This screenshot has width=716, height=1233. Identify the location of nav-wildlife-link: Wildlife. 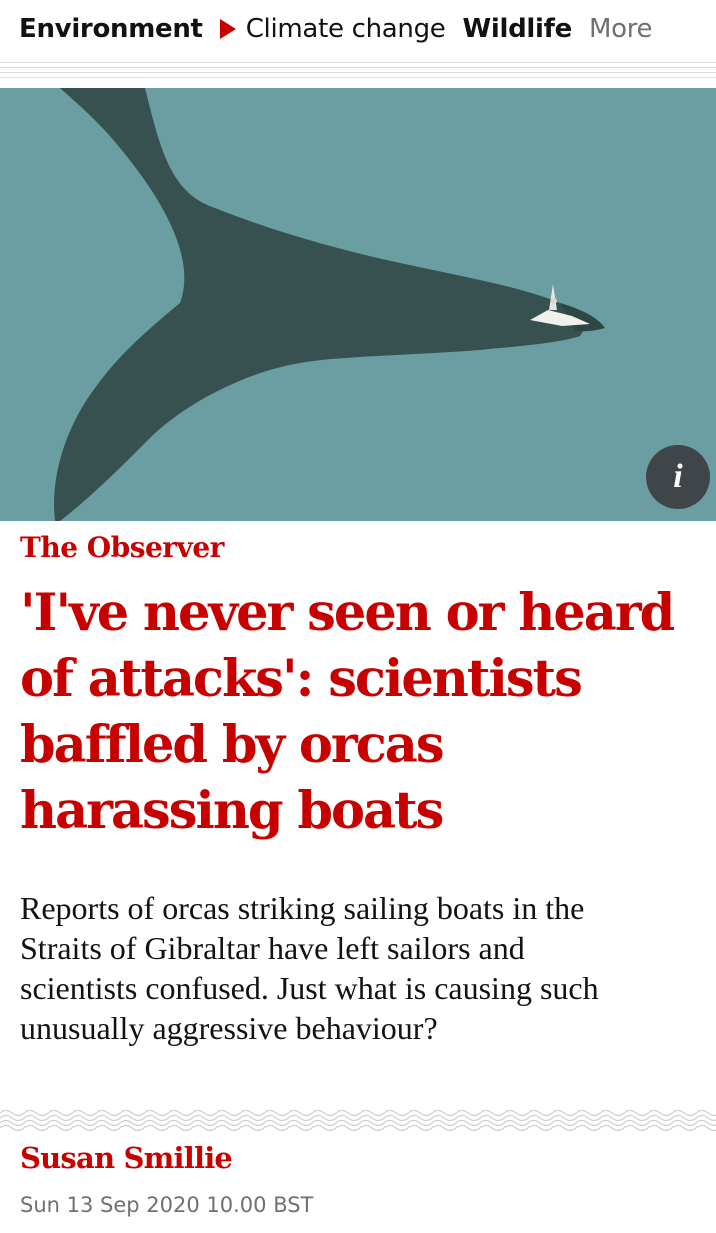
(518, 29).